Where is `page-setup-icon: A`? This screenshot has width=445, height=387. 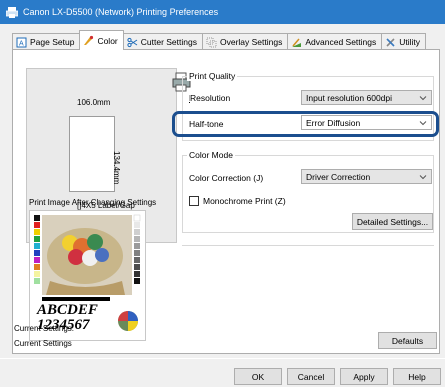 page-setup-icon: A is located at coordinates (21, 42).